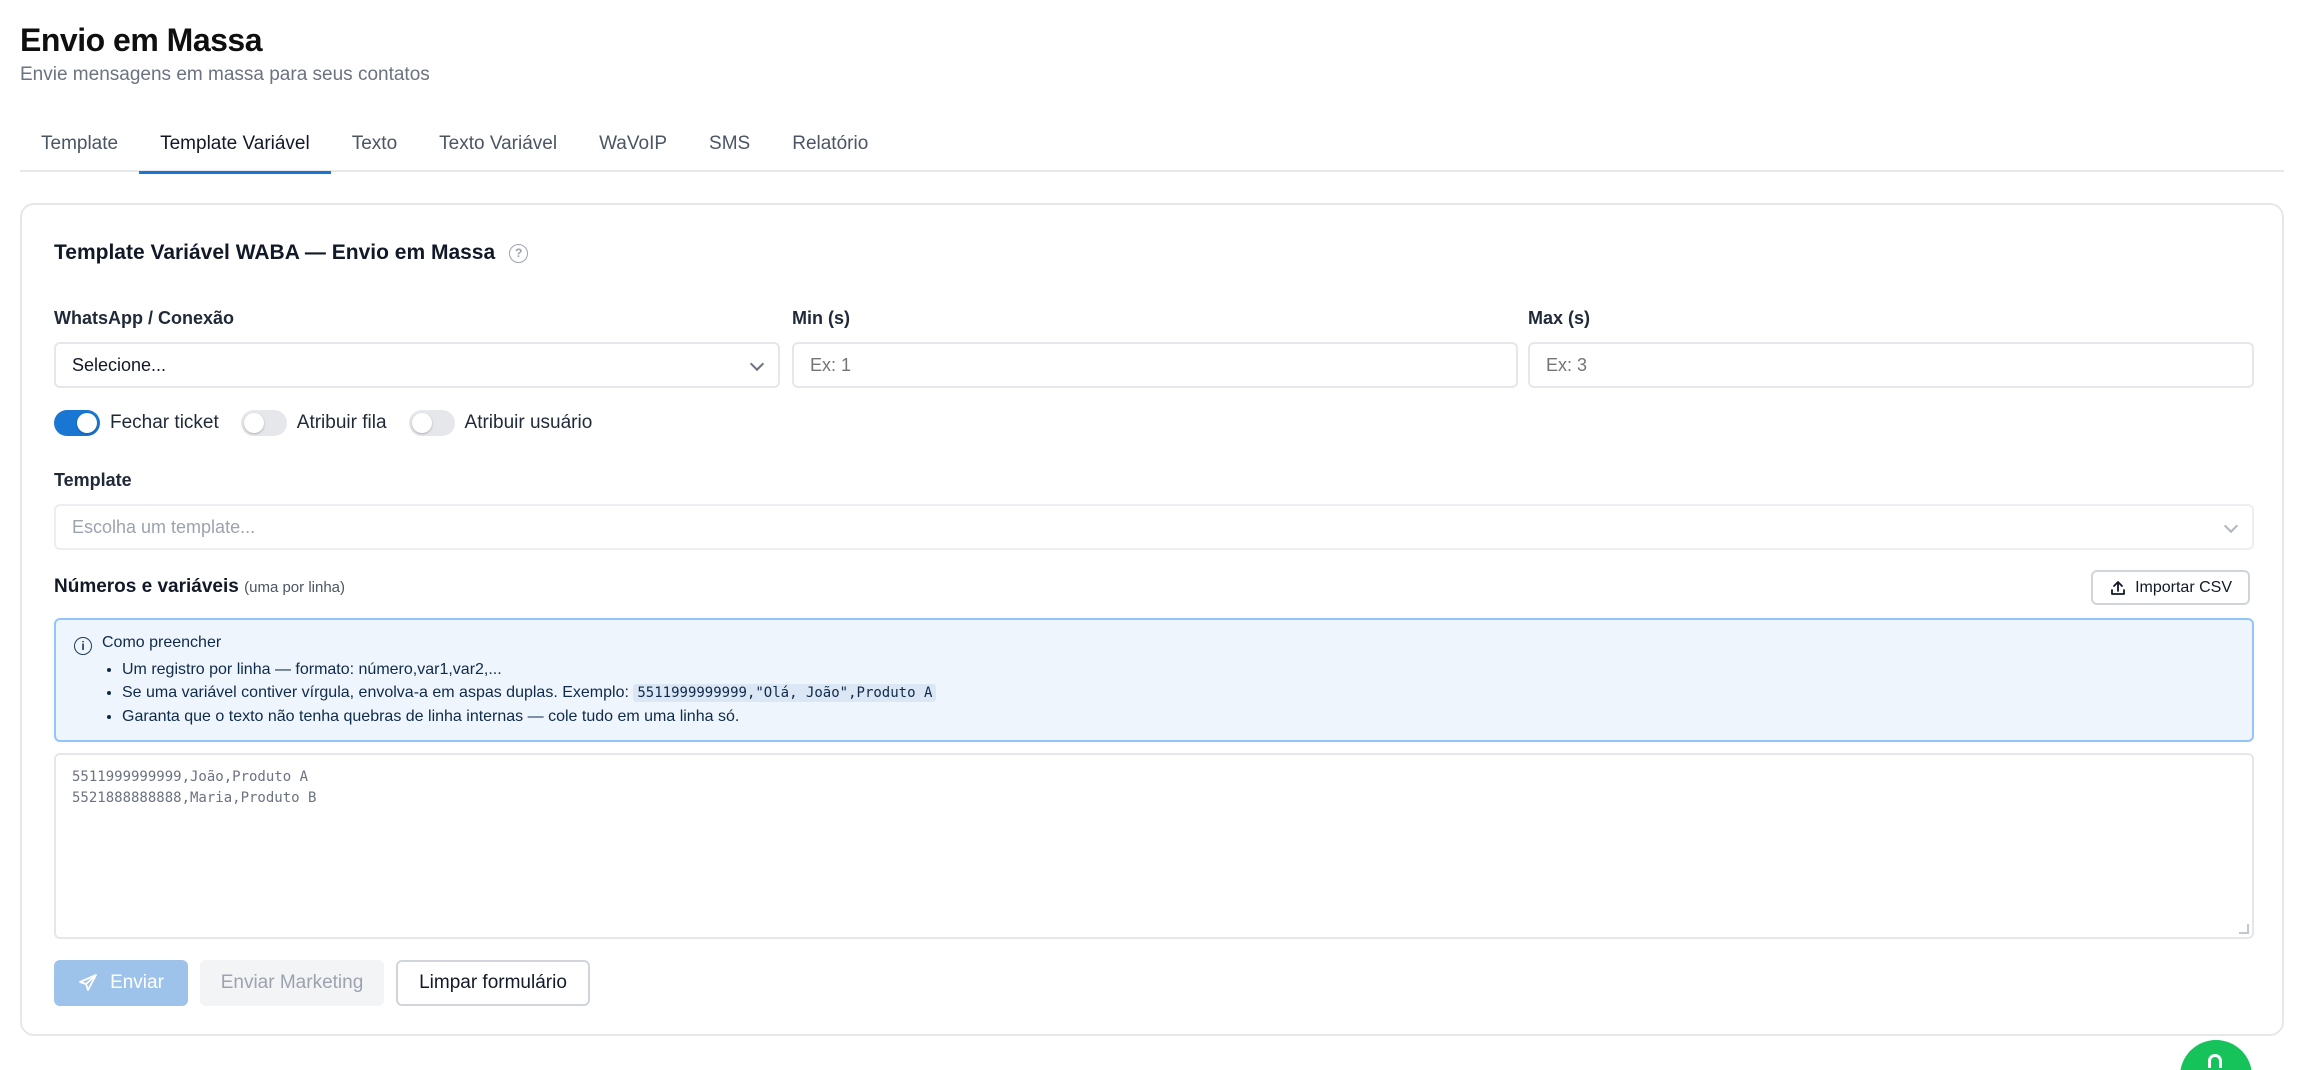 This screenshot has height=1070, width=2304. Describe the element at coordinates (83, 646) in the screenshot. I see `info-icon: i` at that location.